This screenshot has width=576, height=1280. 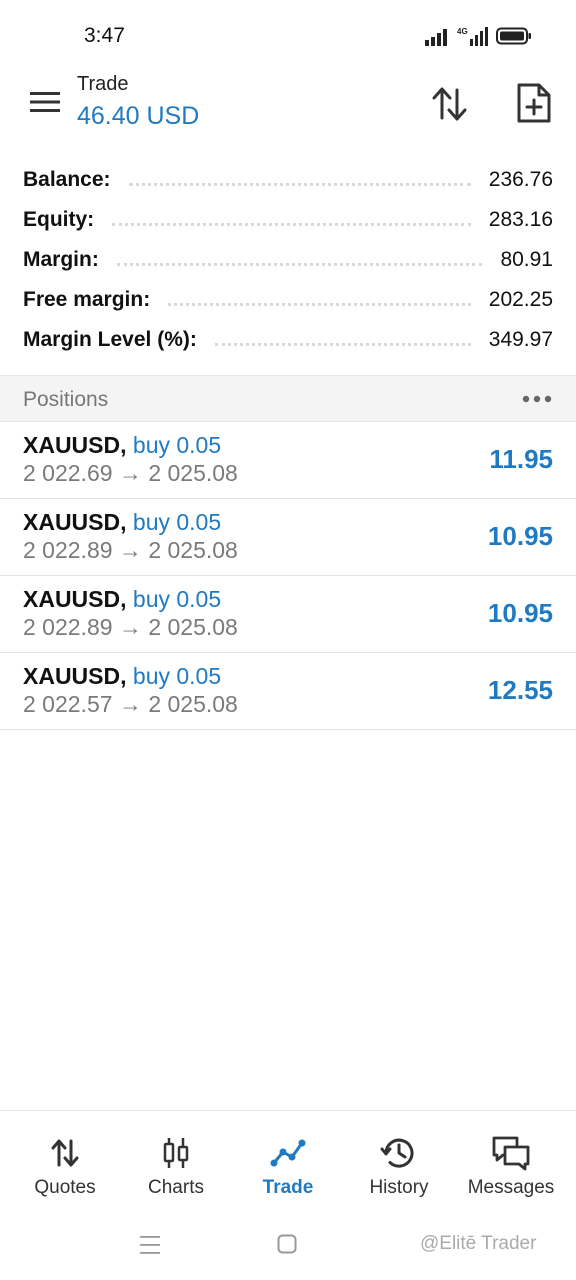 I want to click on position-profit: 12.55, so click(x=520, y=690).